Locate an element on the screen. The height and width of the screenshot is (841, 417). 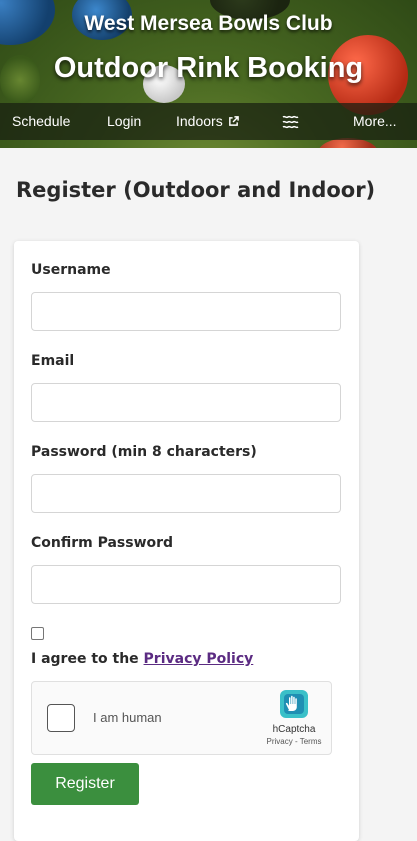
captcha-label: I am human is located at coordinates (127, 717).